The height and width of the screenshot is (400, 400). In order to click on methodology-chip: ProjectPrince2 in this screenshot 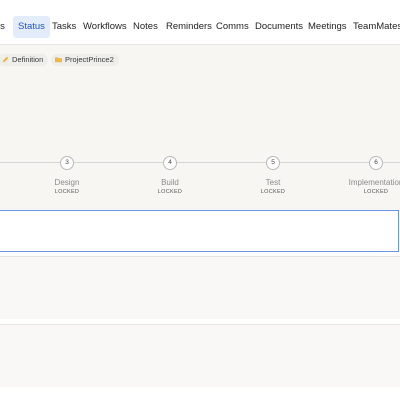, I will do `click(85, 60)`.